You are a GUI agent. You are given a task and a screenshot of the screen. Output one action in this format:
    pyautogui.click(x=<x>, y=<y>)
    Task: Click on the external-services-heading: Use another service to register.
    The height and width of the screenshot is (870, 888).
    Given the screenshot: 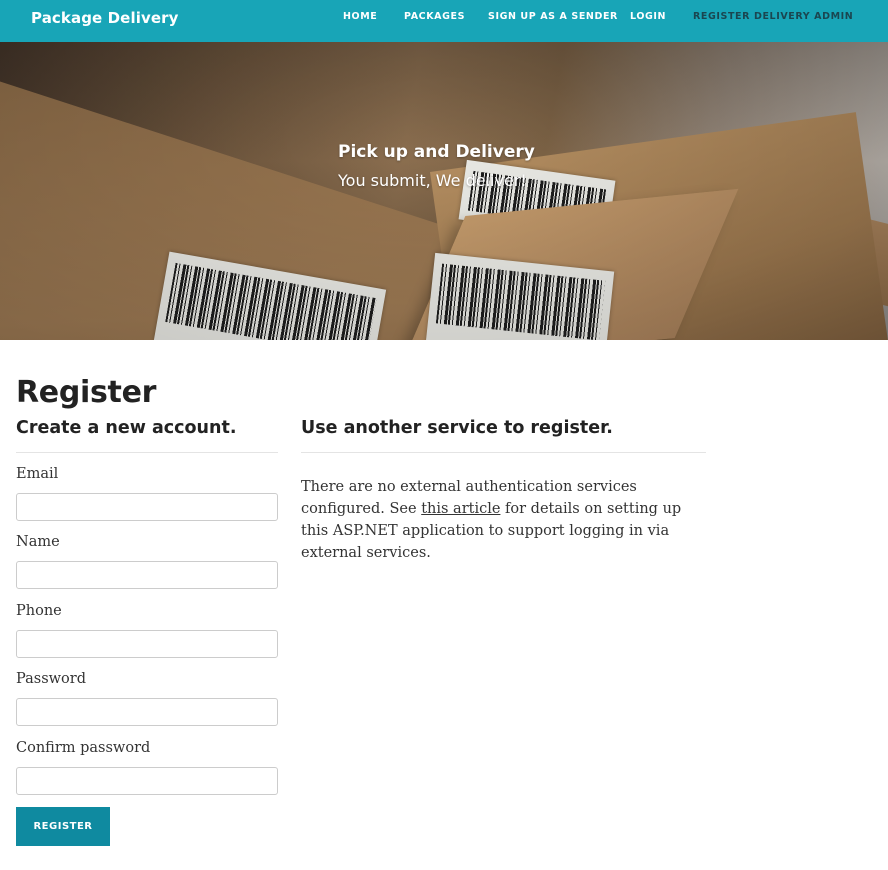 What is the action you would take?
    pyautogui.click(x=457, y=428)
    